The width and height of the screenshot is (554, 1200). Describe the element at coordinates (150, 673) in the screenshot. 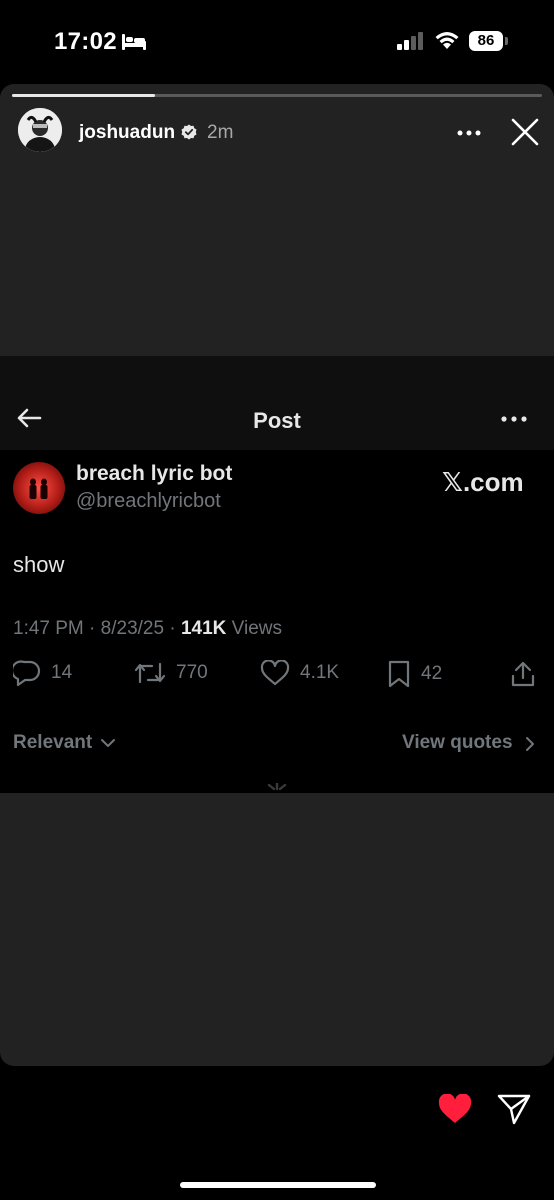

I see `repost-icon` at that location.